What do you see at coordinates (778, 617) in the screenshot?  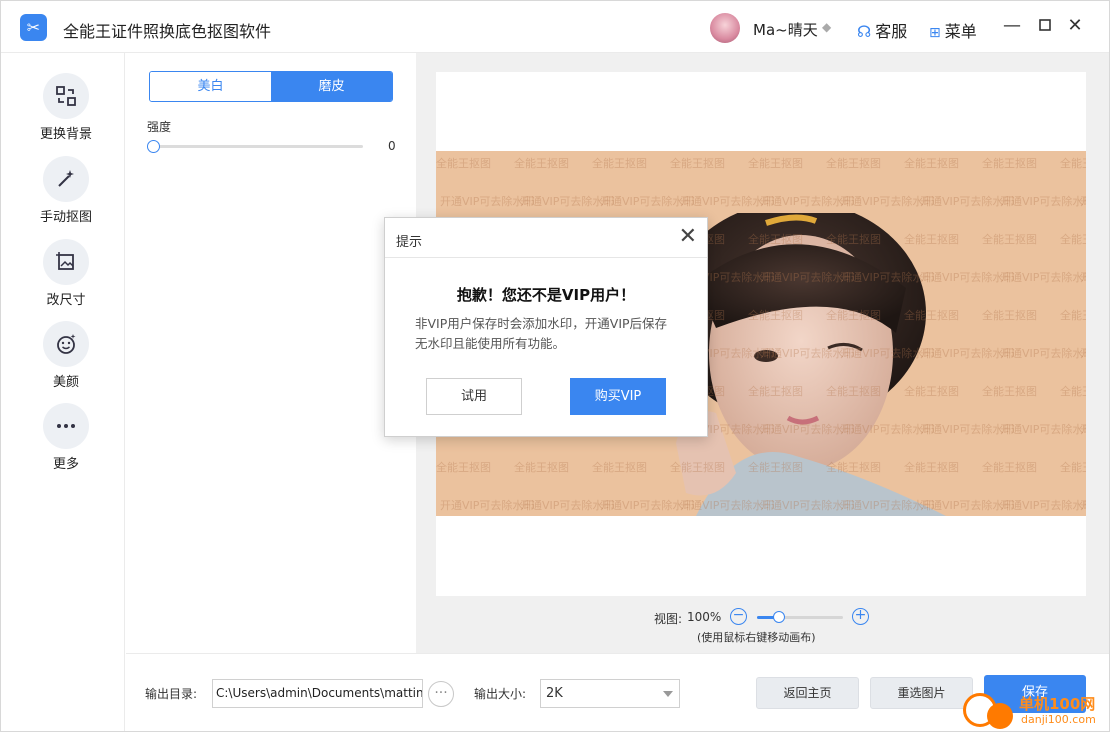 I see `zoom-slider-handle` at bounding box center [778, 617].